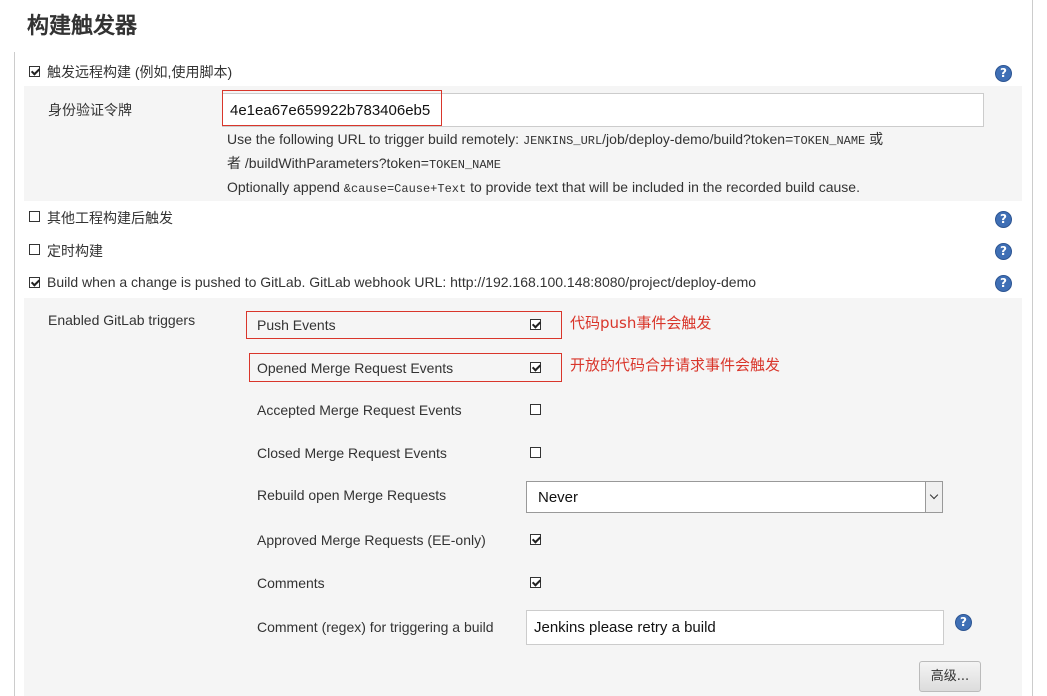  Describe the element at coordinates (1003, 73) in the screenshot. I see `remote-trigger-help-icon: ?` at that location.